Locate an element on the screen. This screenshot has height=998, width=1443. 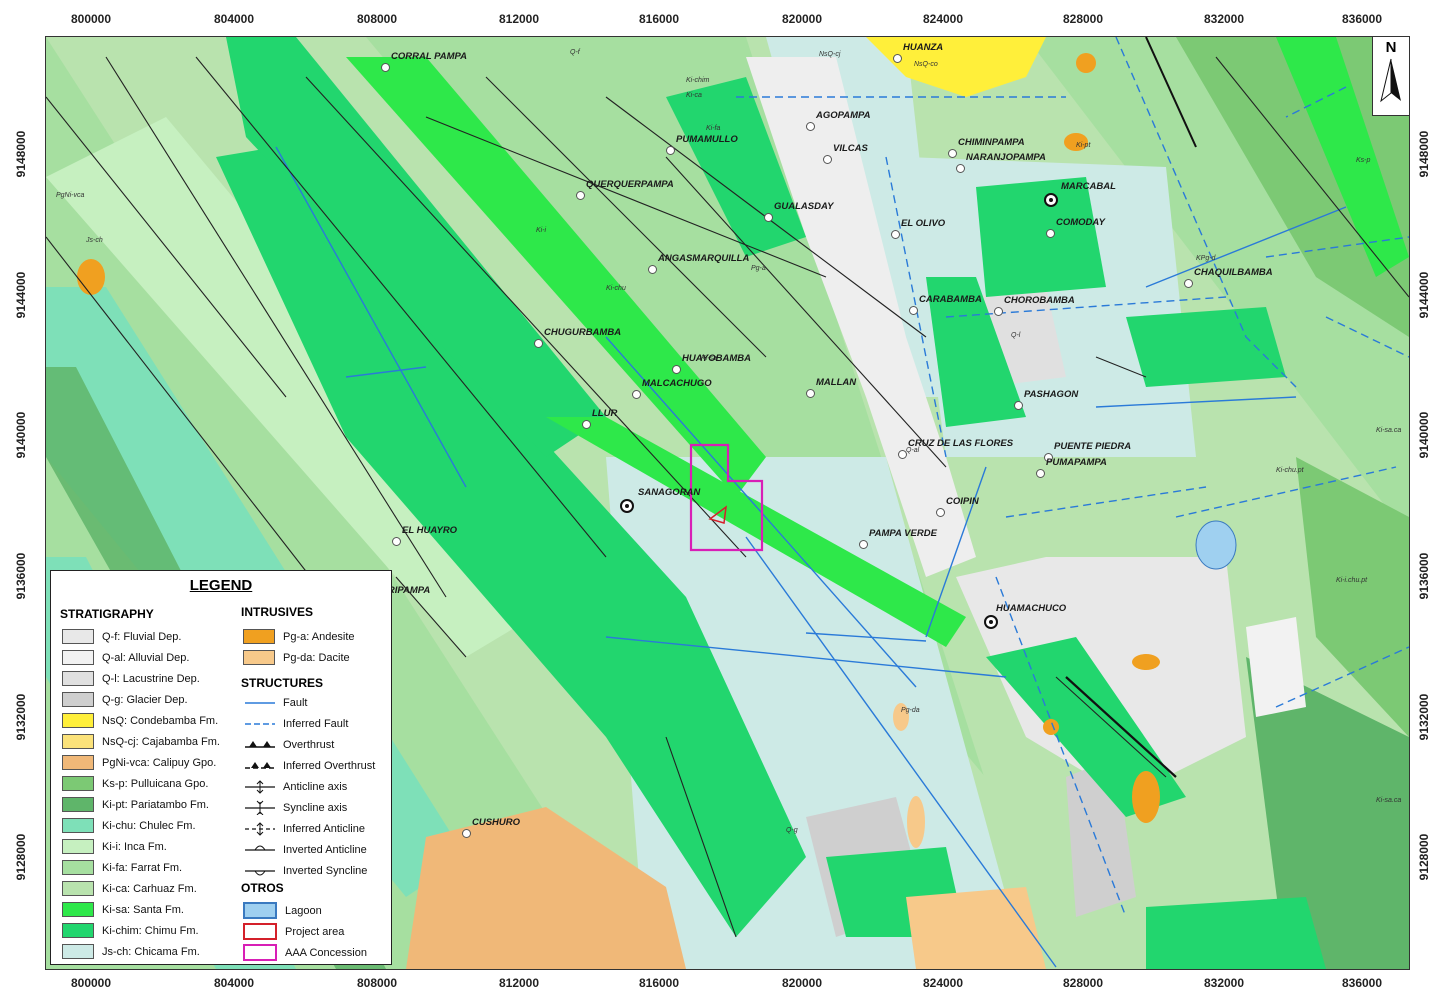
legend-label: Ki-fa: Farrat Fm. is located at coordinates (142, 867).